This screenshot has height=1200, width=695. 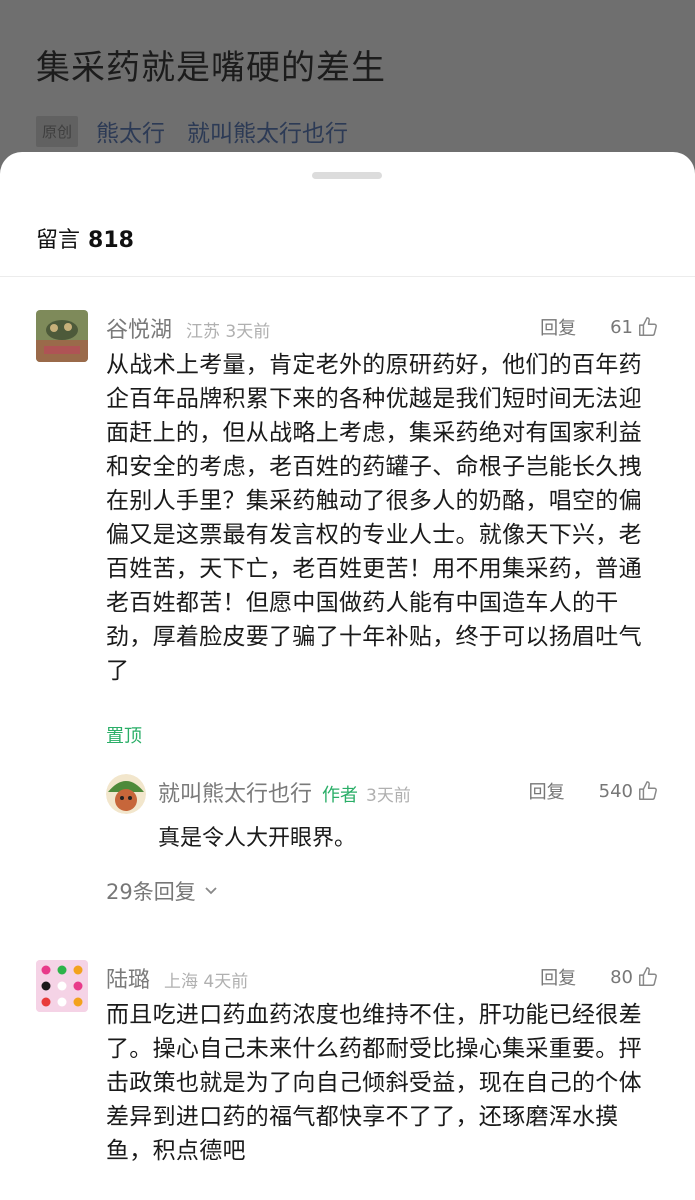 I want to click on reply-author-name: 就叫熊太行也行, so click(x=235, y=792).